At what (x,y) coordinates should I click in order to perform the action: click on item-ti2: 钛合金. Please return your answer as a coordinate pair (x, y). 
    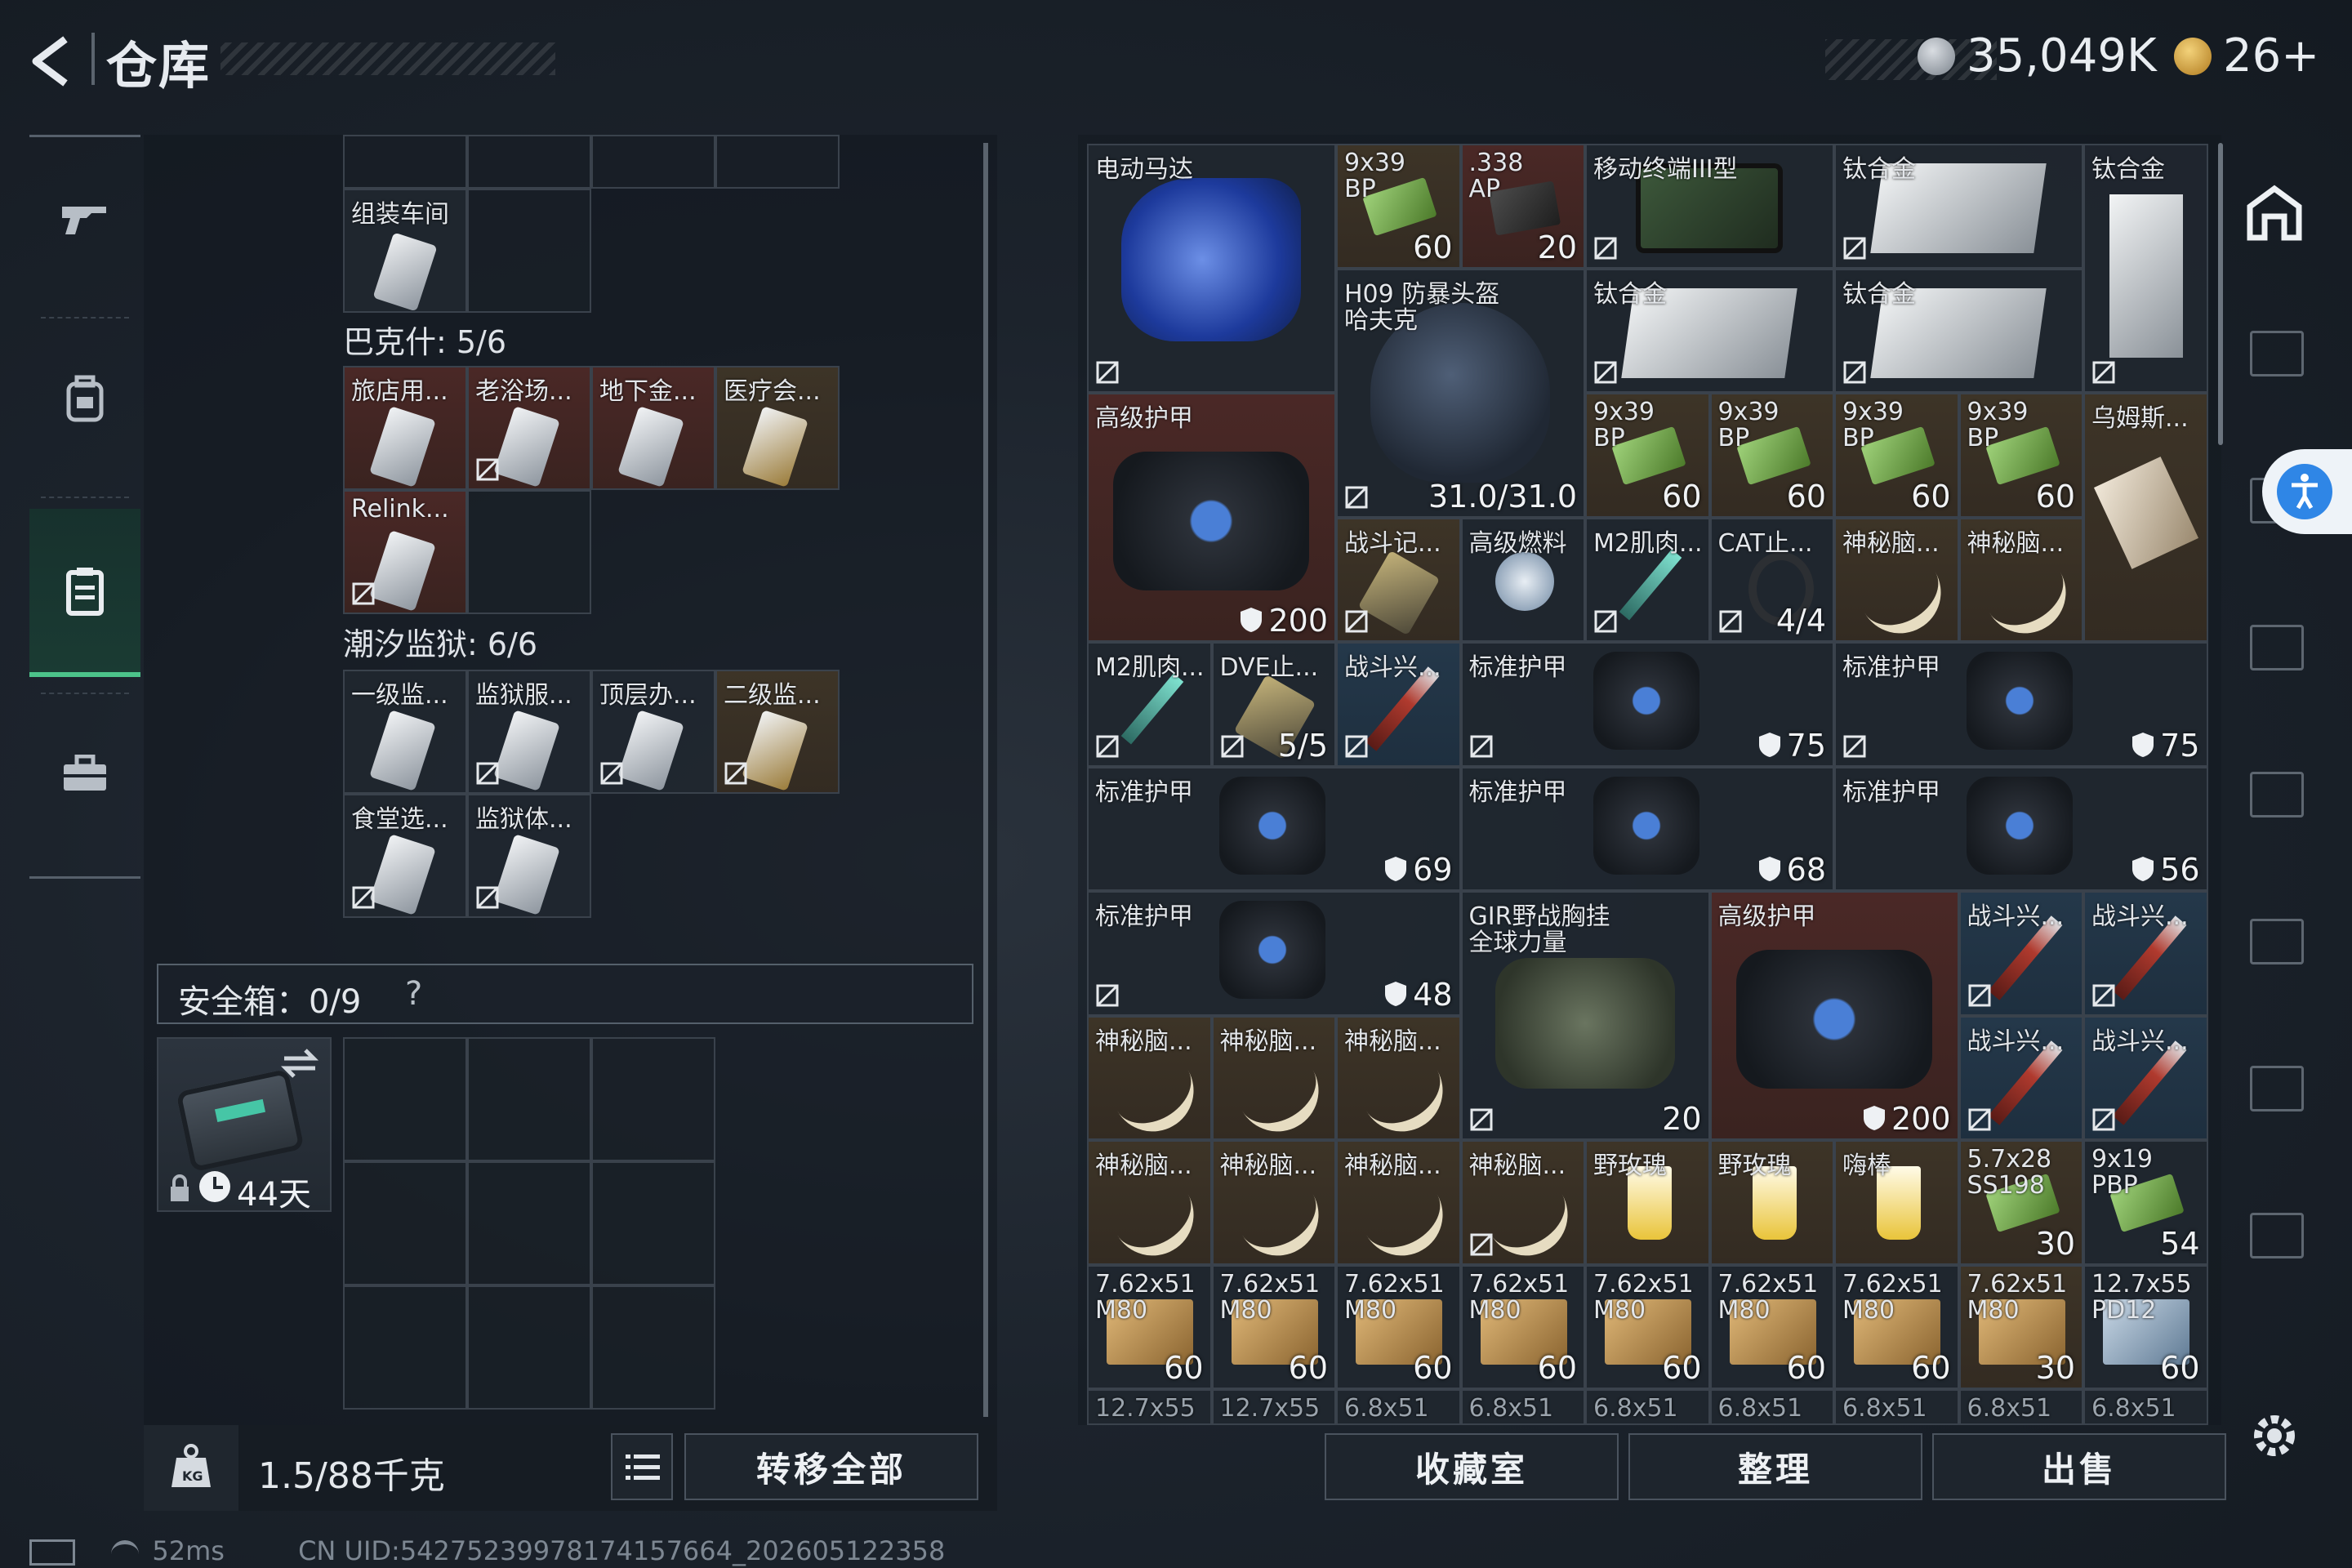
    Looking at the image, I should click on (2145, 268).